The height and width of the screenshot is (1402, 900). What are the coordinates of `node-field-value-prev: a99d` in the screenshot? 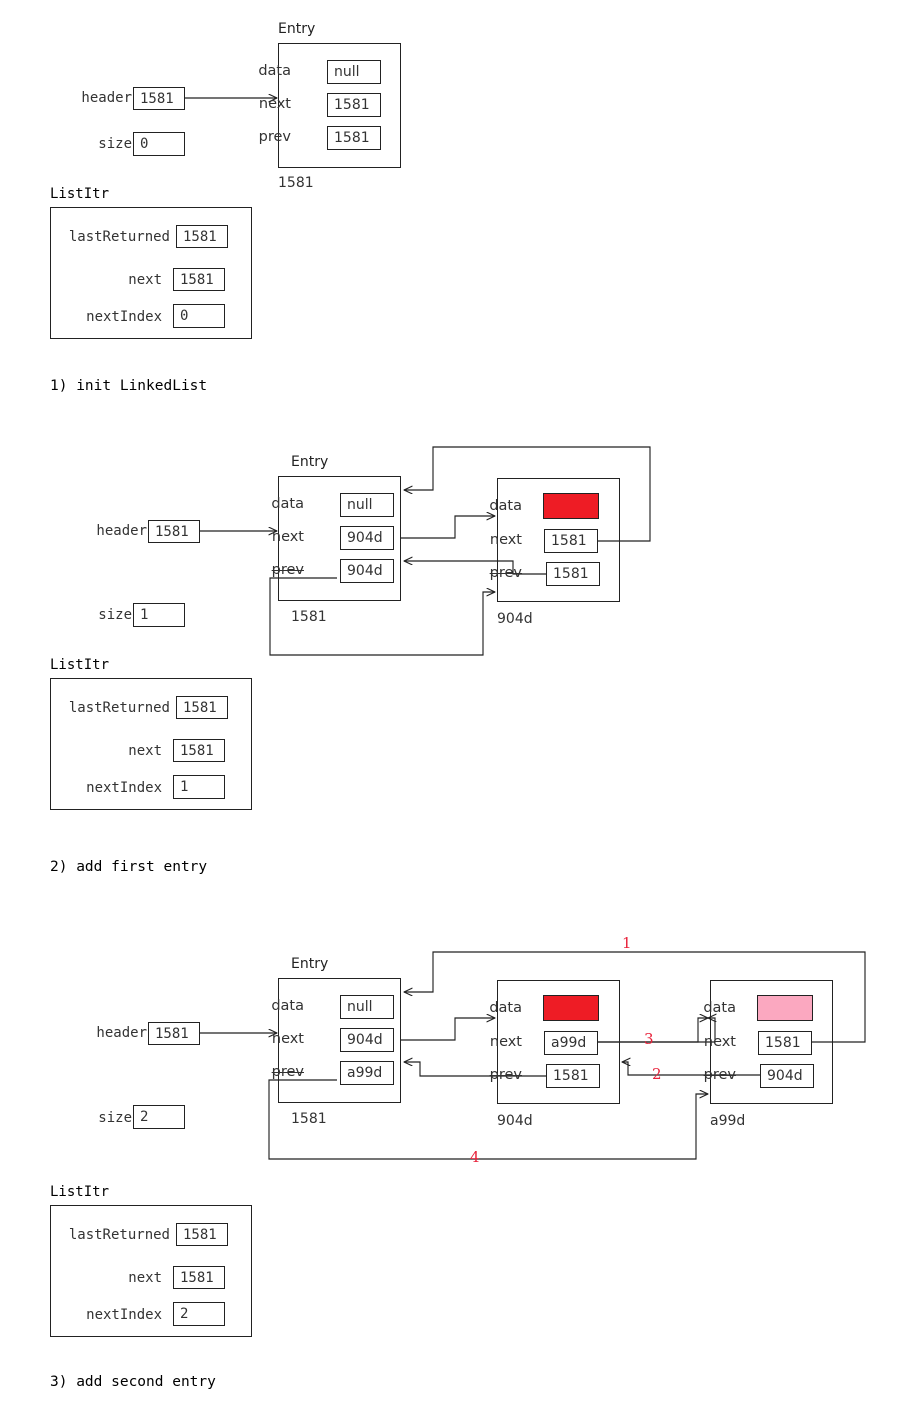 It's located at (367, 1073).